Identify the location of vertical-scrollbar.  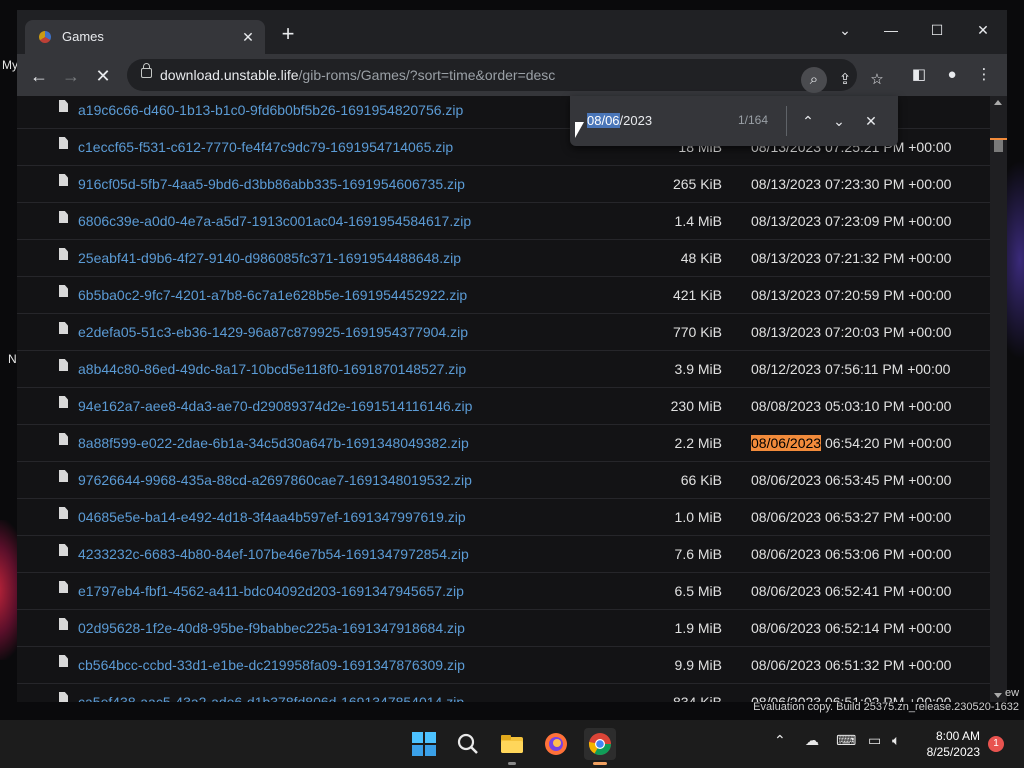
(998, 399).